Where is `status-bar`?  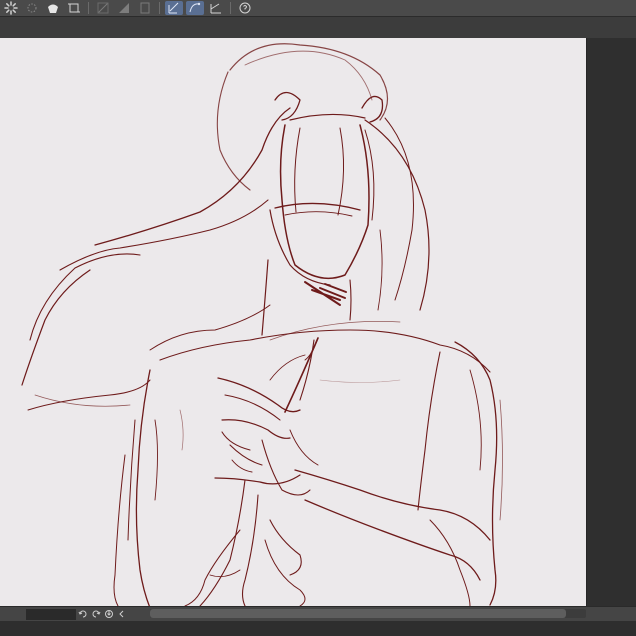
status-bar is located at coordinates (318, 613).